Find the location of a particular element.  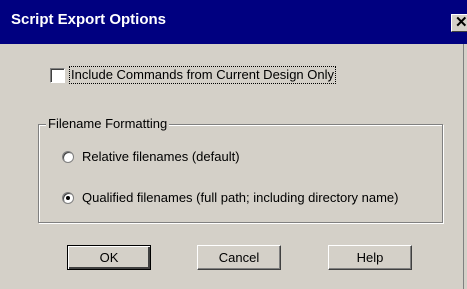

filename-formatting-legend: Filename Formatting is located at coordinates (108, 123).